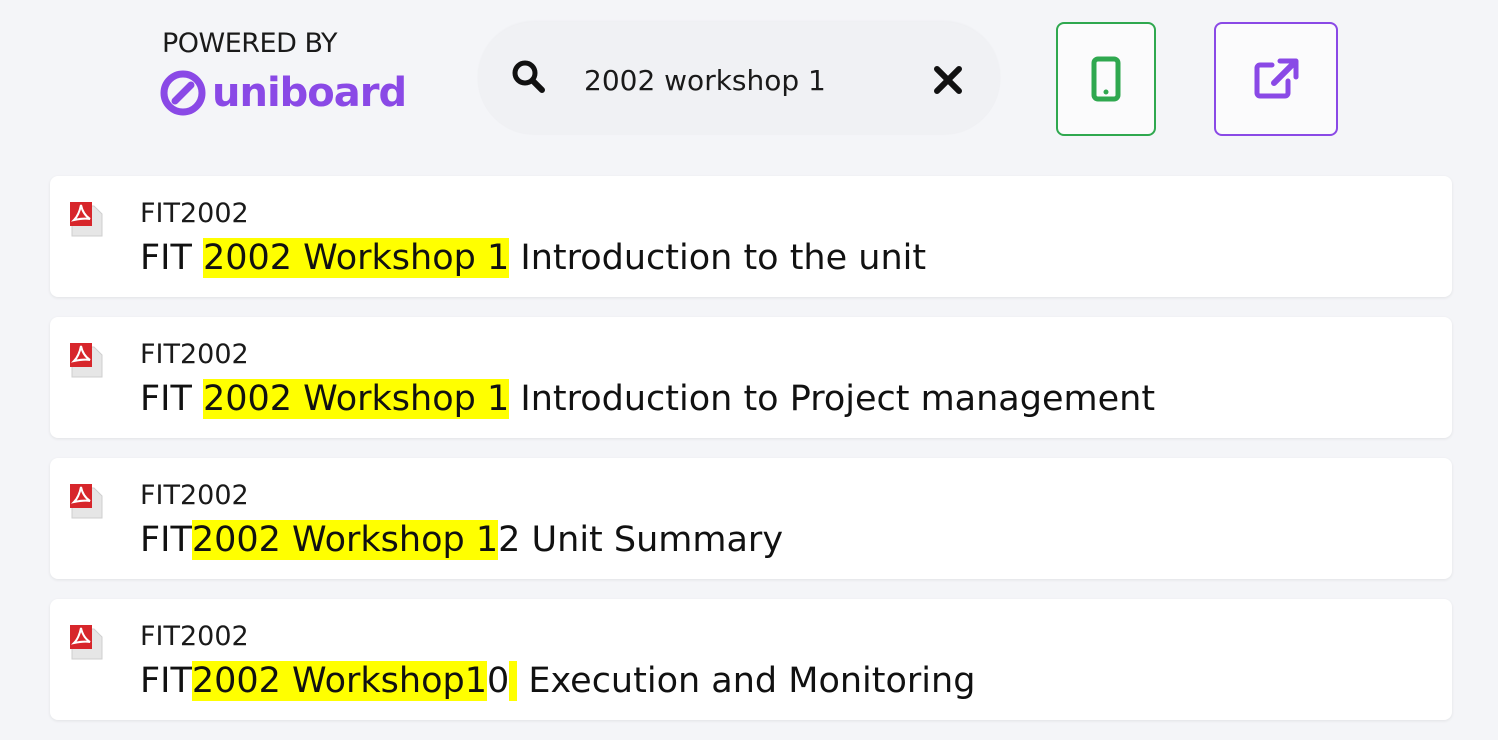 The image size is (1498, 740). I want to click on close-icon, so click(948, 80).